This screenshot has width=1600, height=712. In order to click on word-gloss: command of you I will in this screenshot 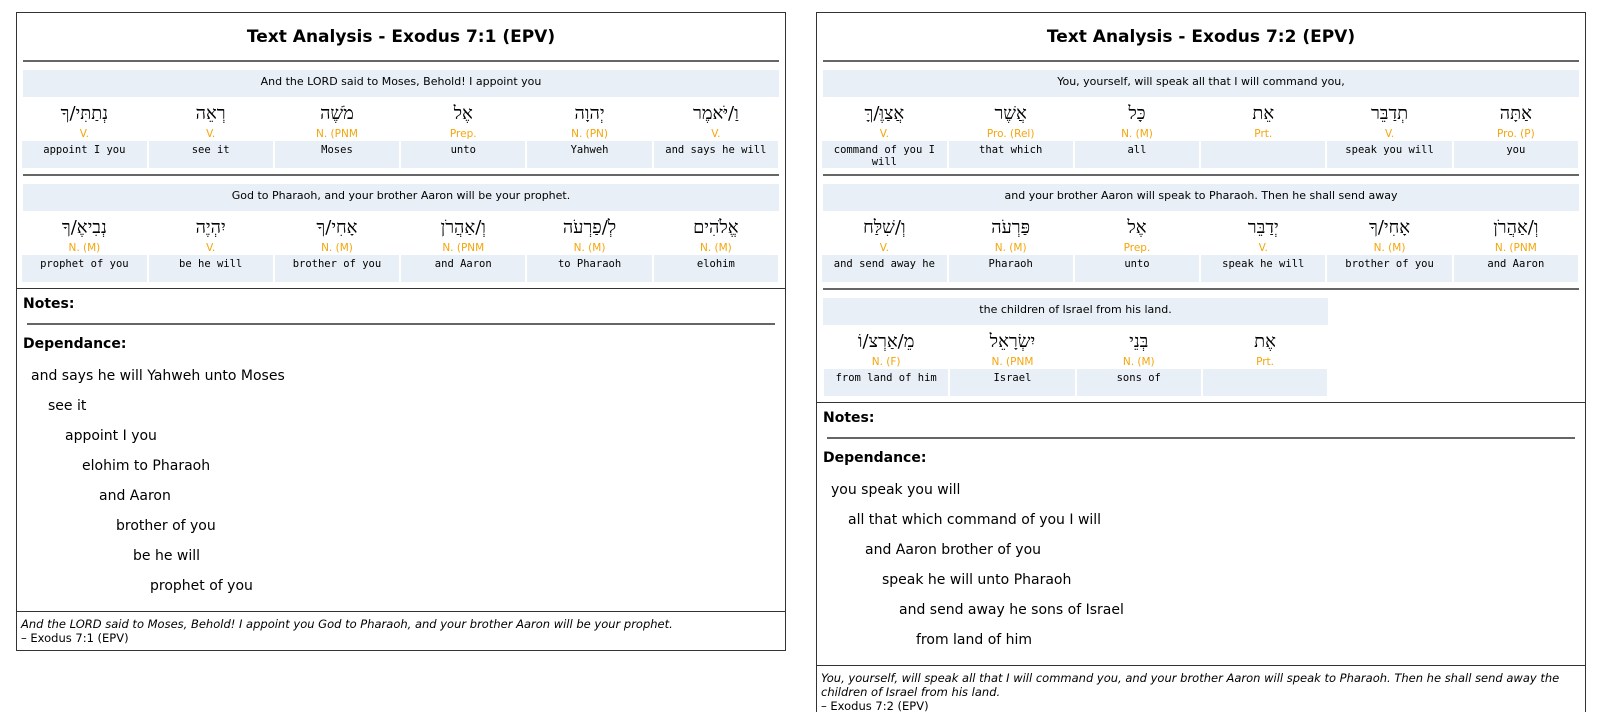, I will do `click(884, 154)`.